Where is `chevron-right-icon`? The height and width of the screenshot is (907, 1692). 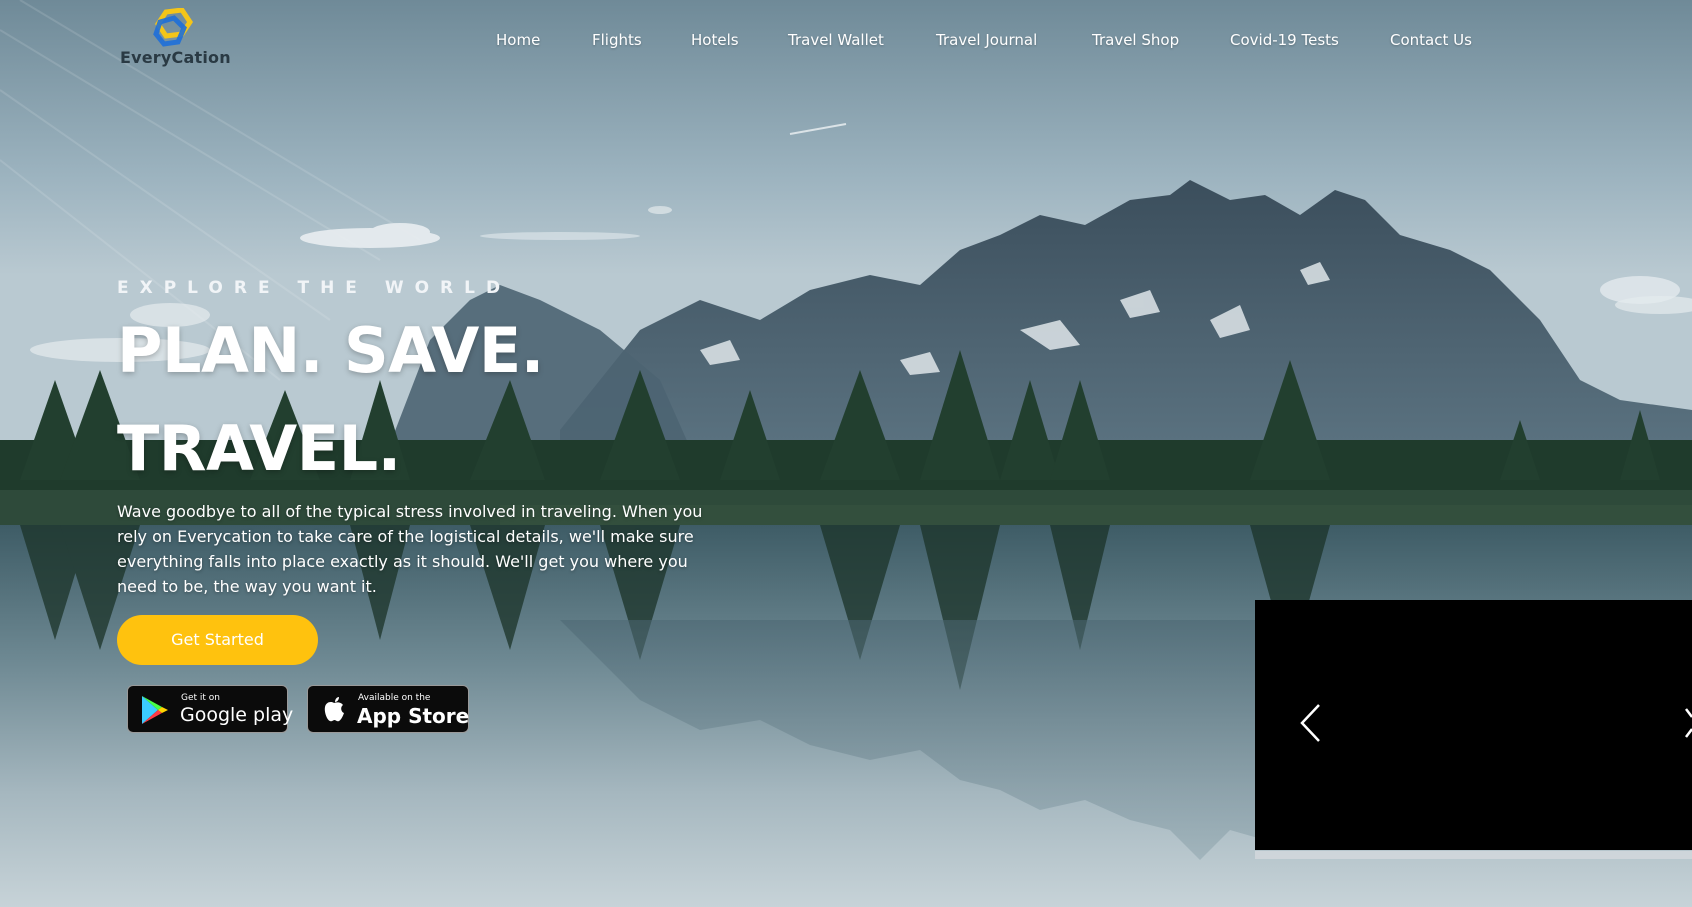
chevron-right-icon is located at coordinates (1688, 723).